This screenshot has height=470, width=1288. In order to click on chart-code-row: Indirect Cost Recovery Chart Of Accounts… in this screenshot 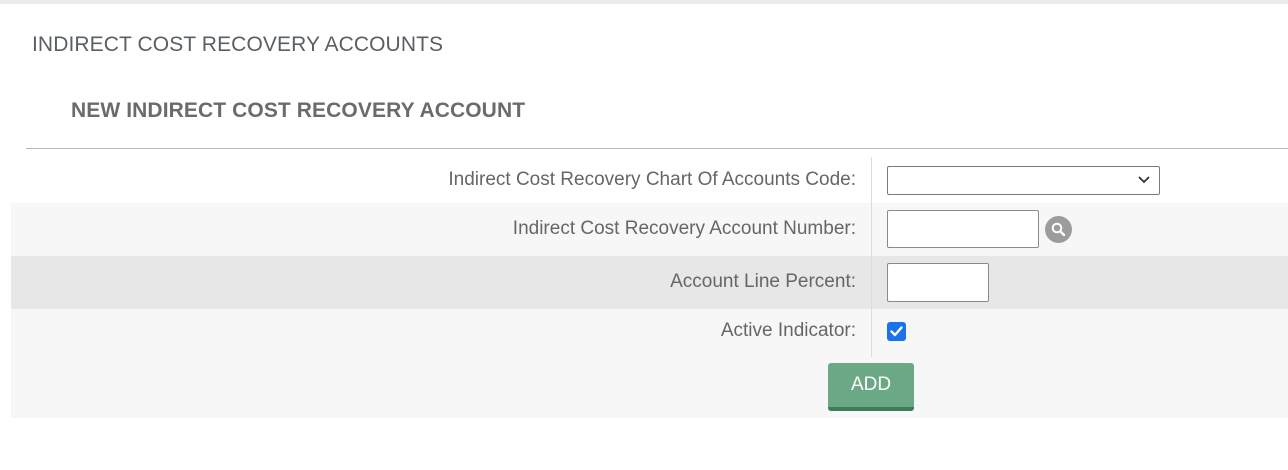, I will do `click(649, 180)`.